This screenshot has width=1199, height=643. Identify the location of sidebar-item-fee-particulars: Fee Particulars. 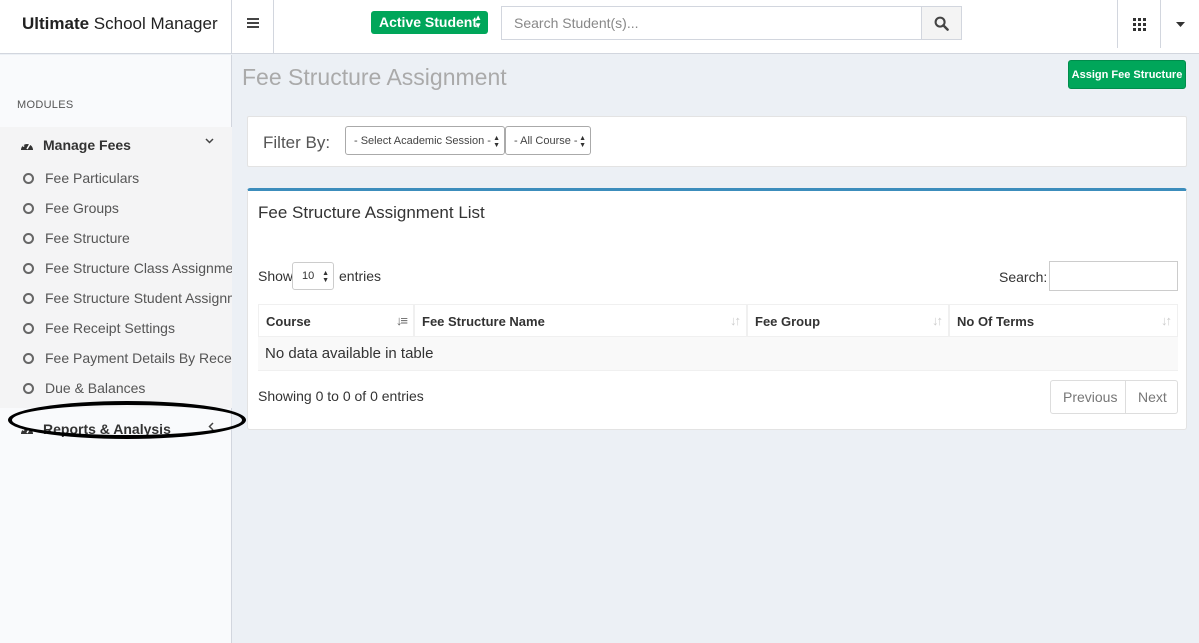
(116, 178).